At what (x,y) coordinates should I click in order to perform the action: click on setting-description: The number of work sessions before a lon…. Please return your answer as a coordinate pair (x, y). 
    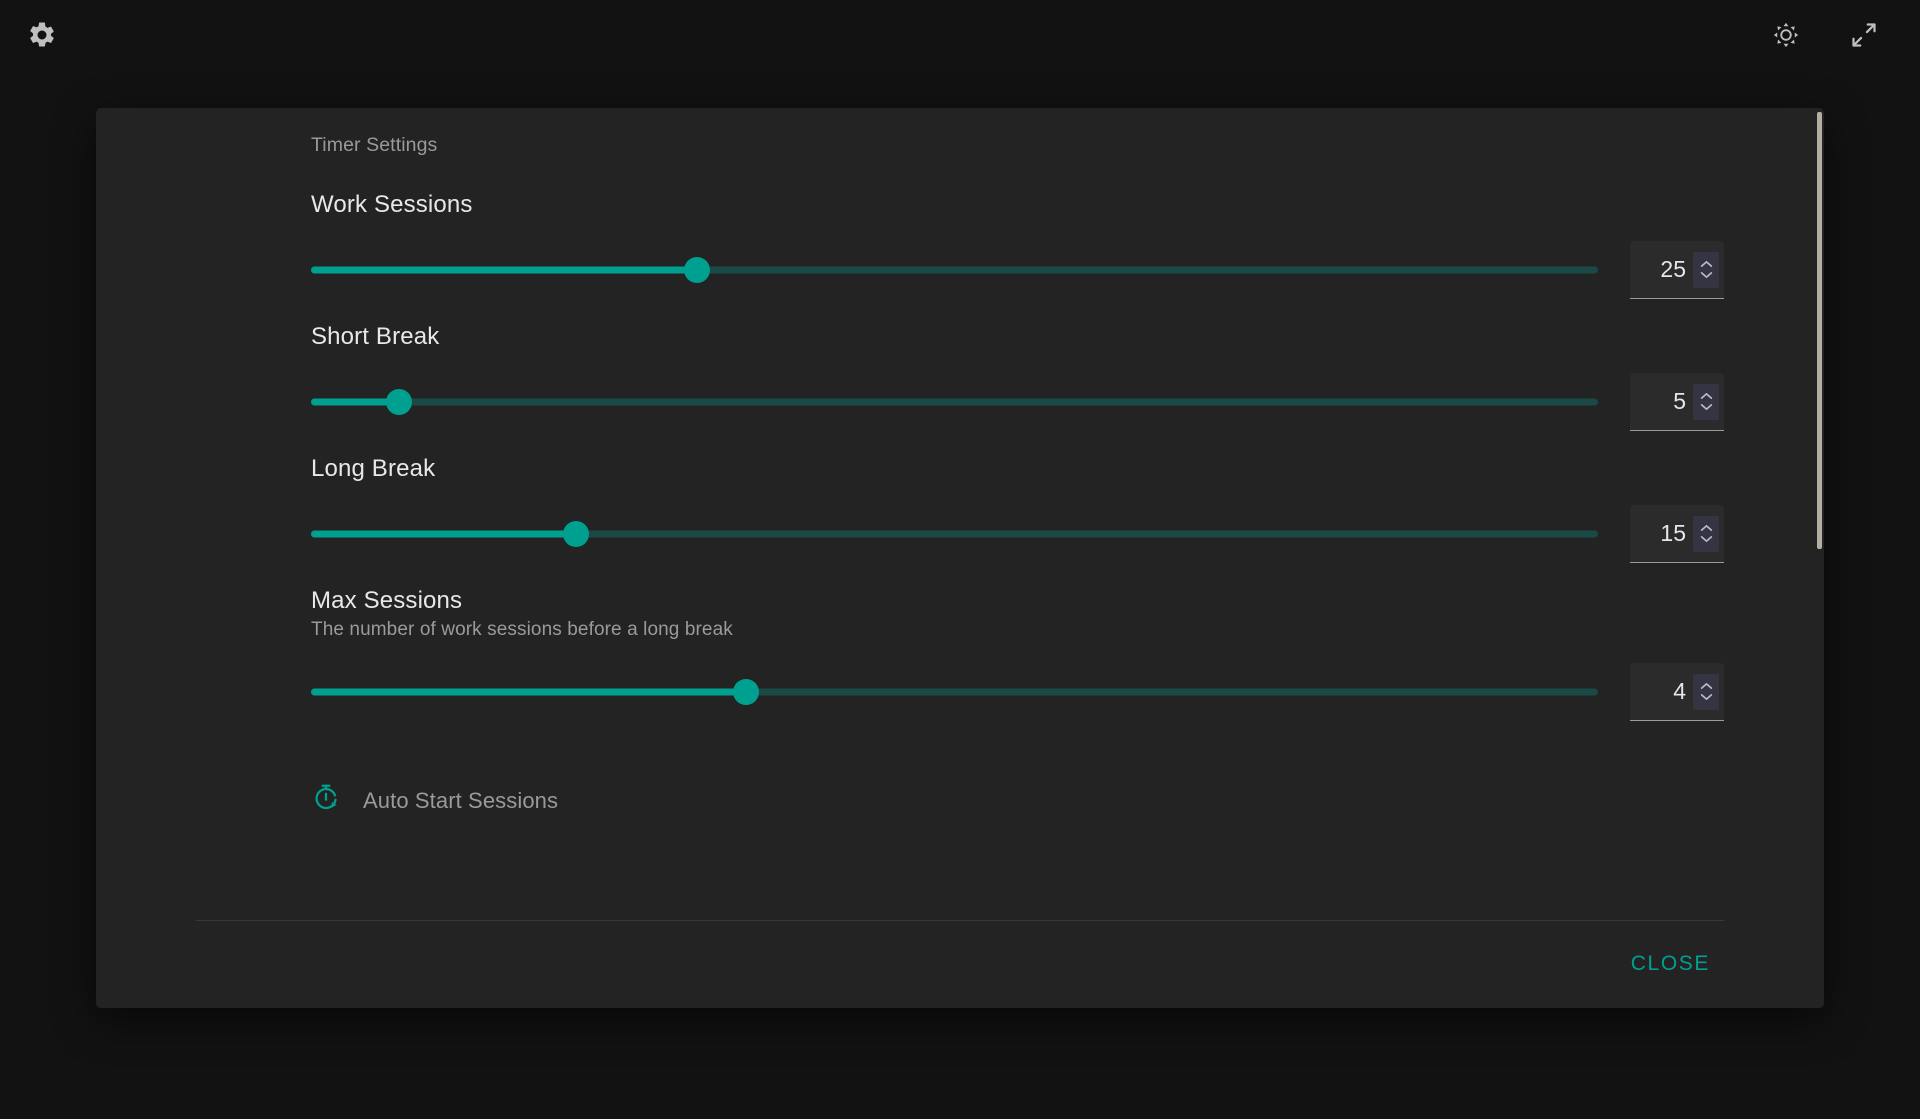
    Looking at the image, I should click on (522, 629).